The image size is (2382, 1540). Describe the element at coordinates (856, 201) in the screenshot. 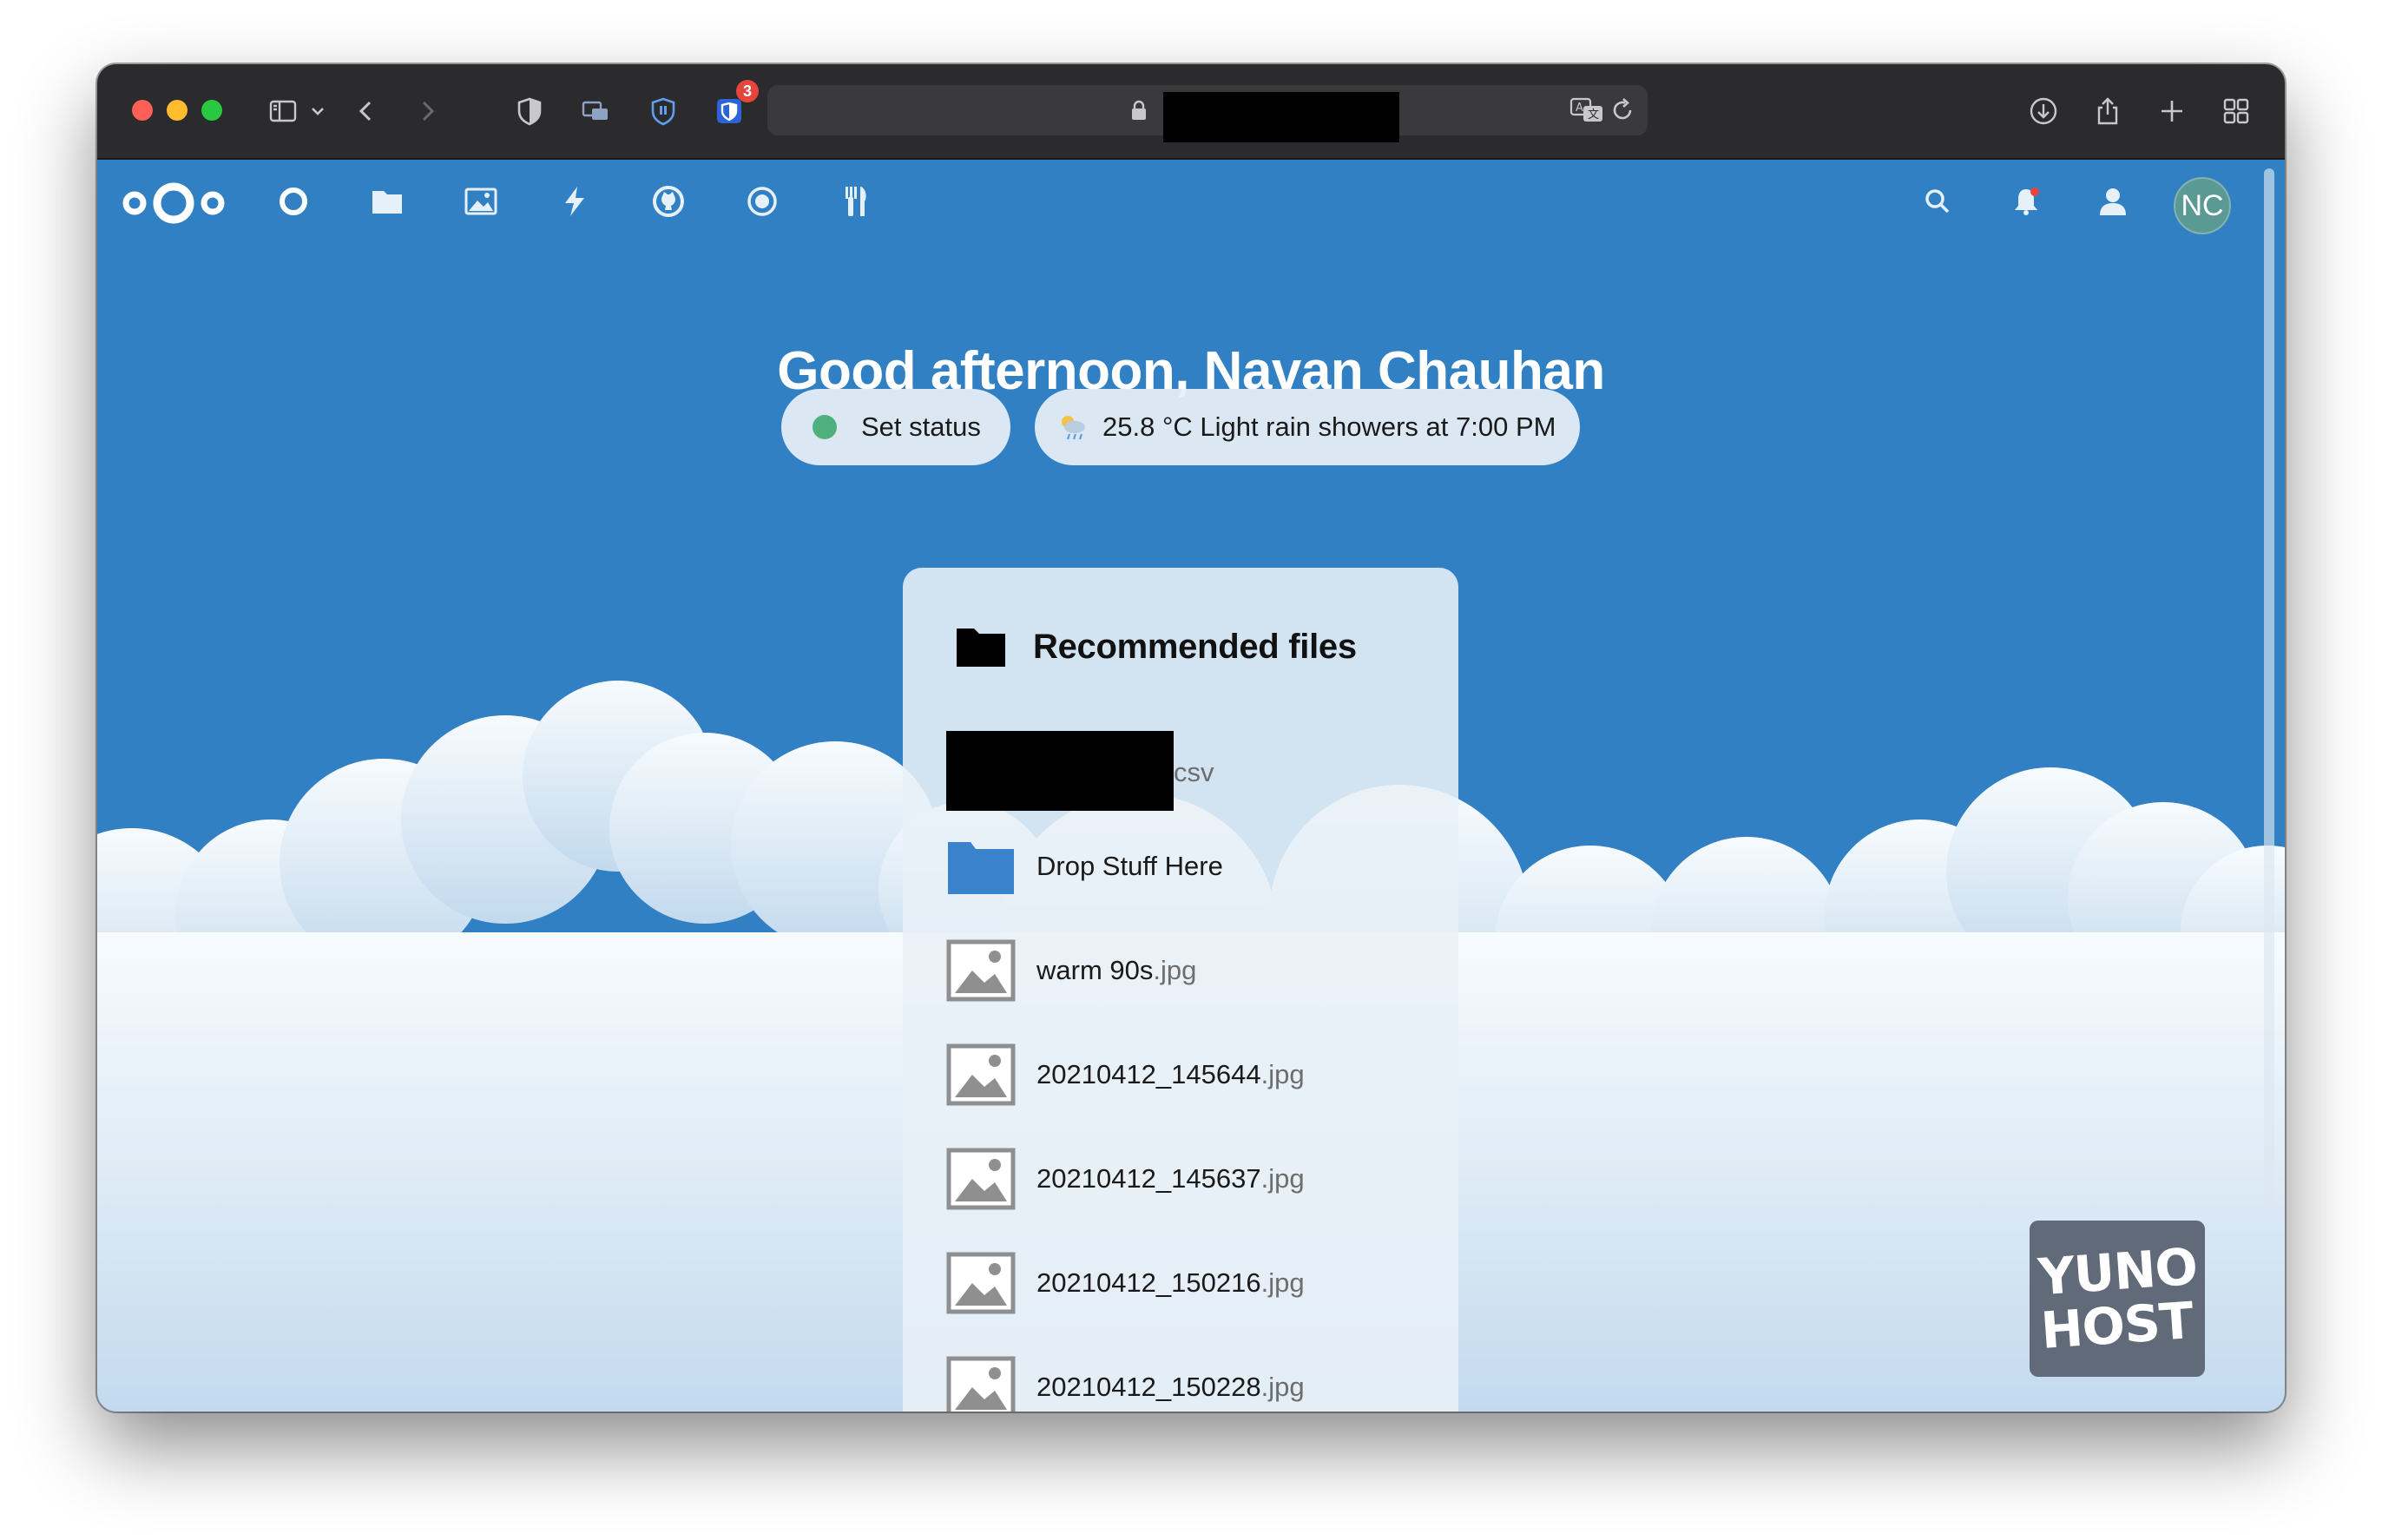

I see `cookbook-icon` at that location.